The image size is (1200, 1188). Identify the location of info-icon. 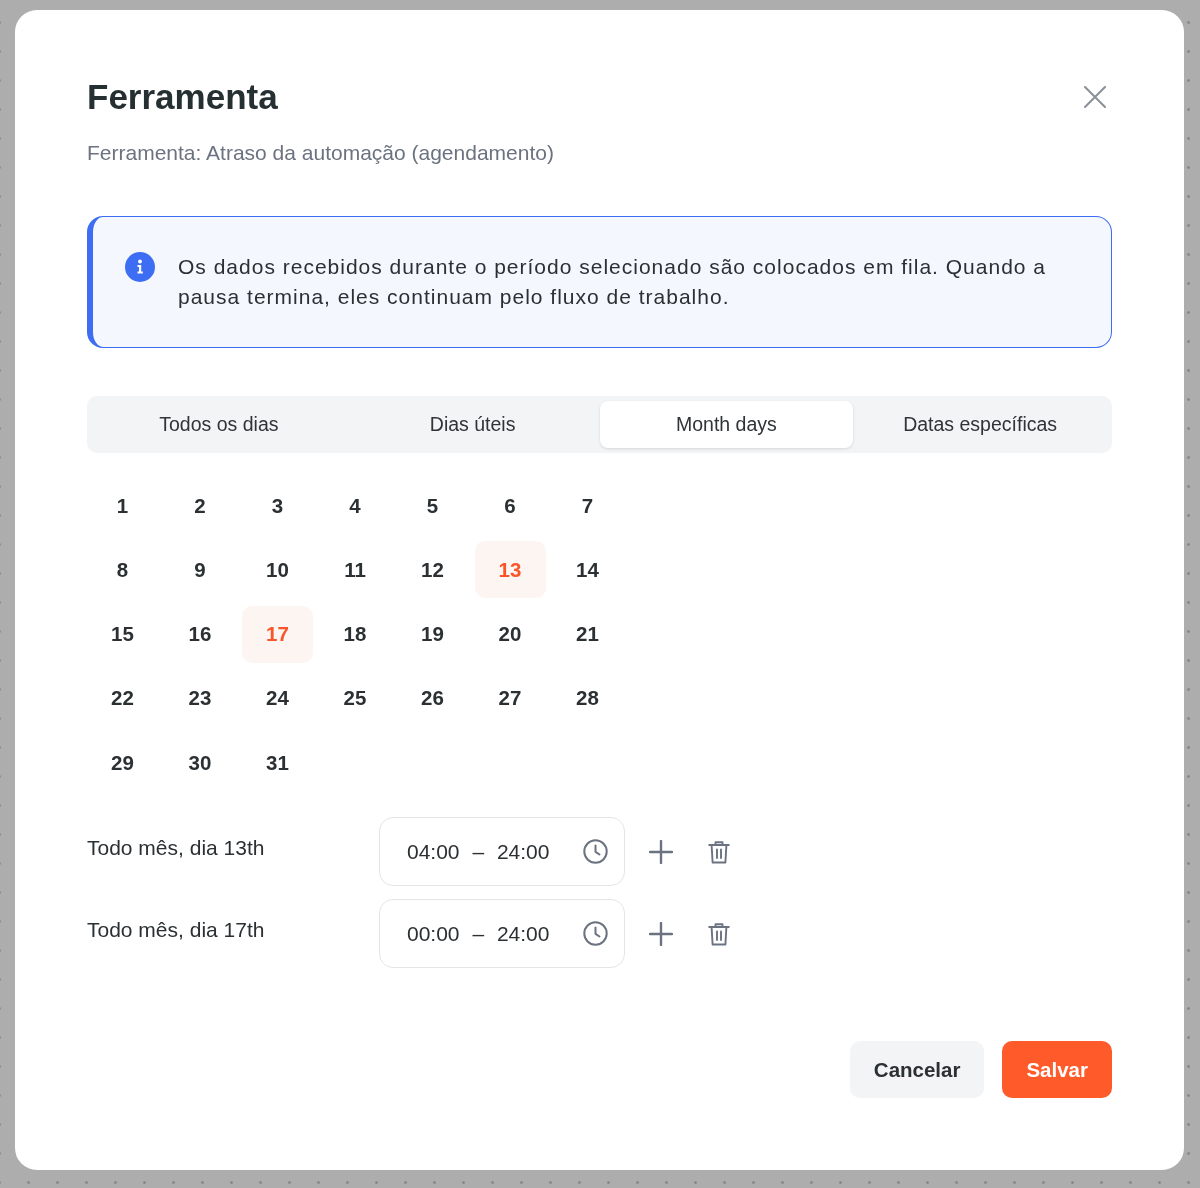
(140, 267).